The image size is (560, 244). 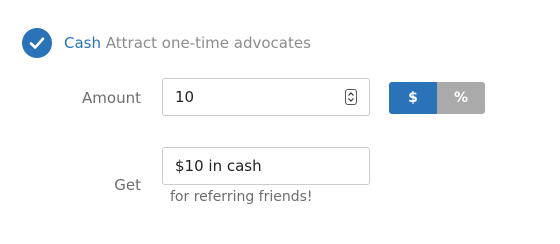 I want to click on reward-description: Attract one-time advocates, so click(x=208, y=43).